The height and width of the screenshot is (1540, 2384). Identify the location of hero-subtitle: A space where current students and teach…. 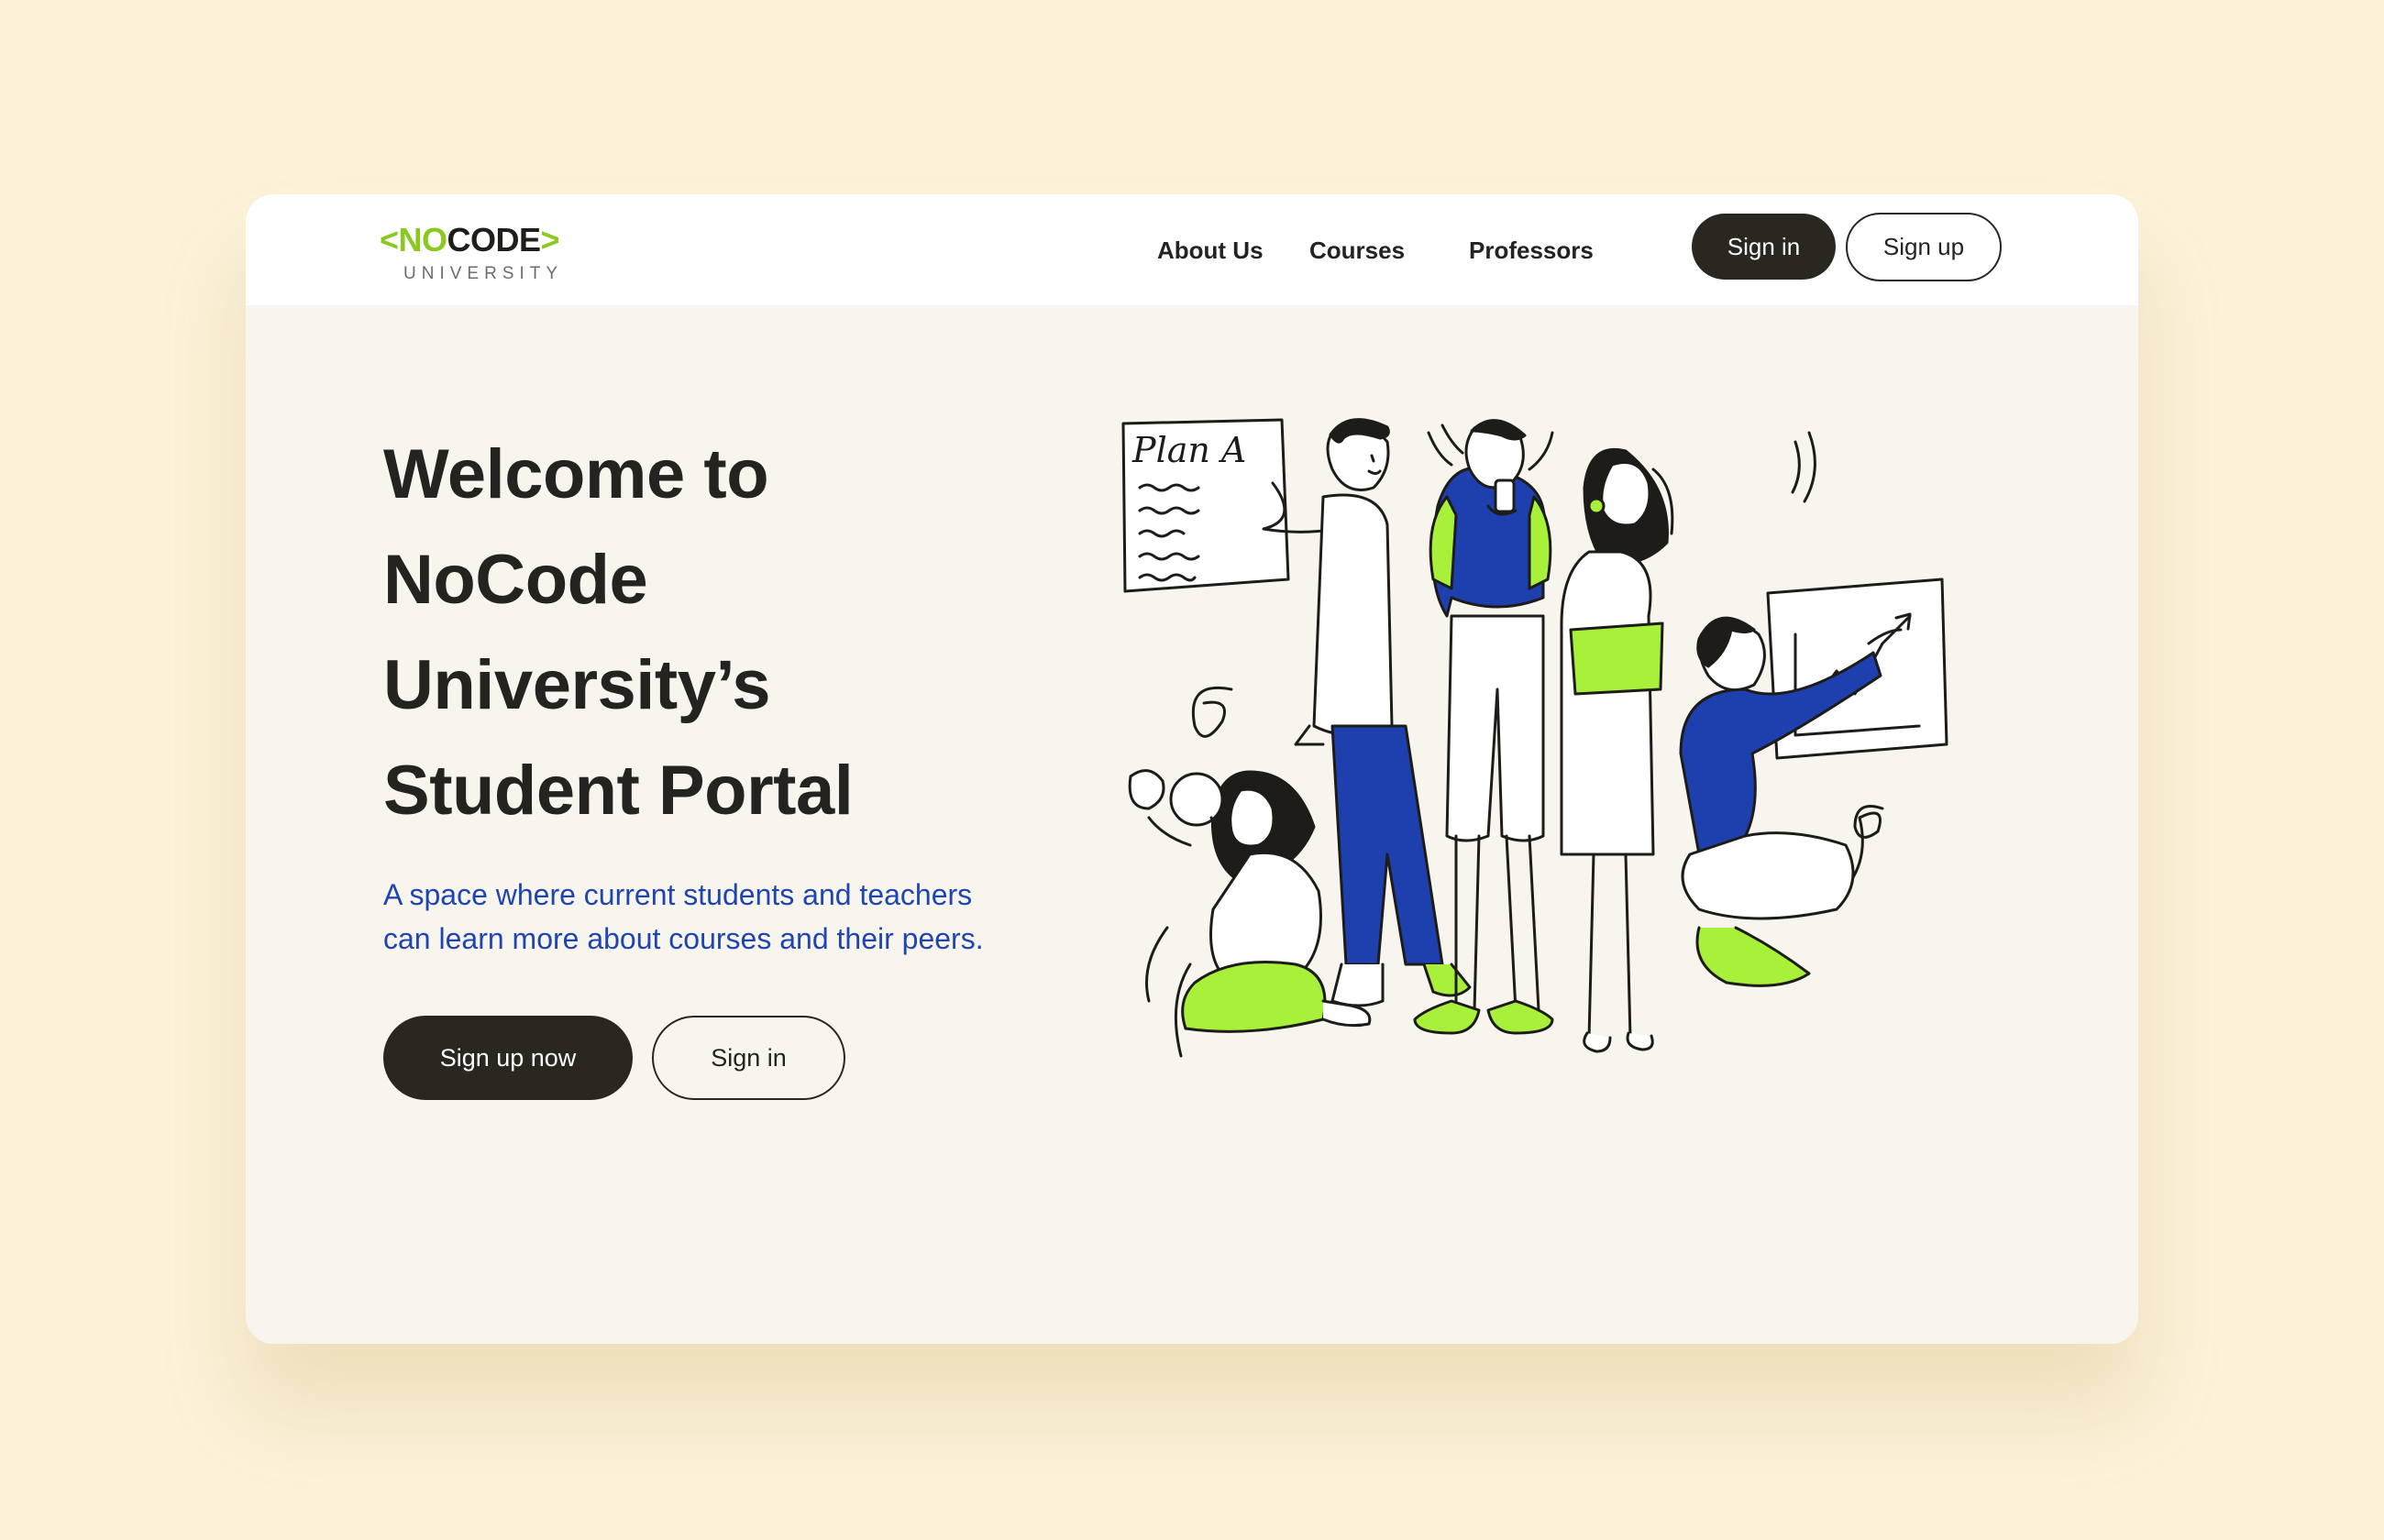
(713, 917).